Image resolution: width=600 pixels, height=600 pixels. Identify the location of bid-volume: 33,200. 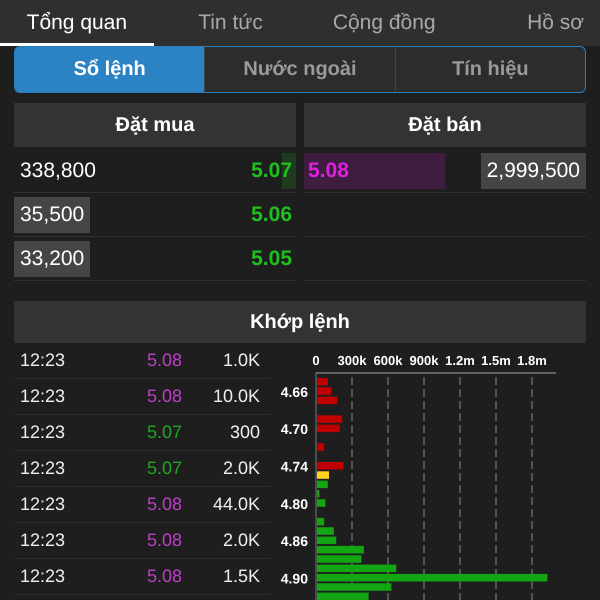
(52, 258).